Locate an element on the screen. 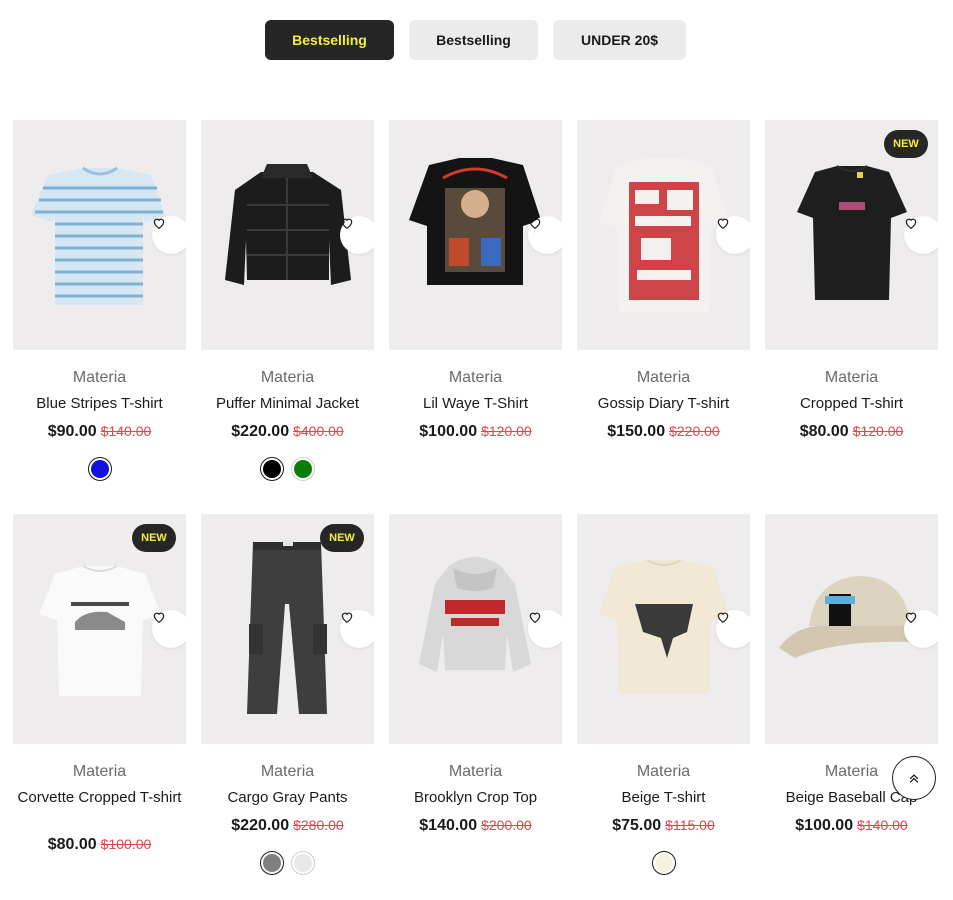  product-price: $100.00 $120.00 is located at coordinates (475, 432).